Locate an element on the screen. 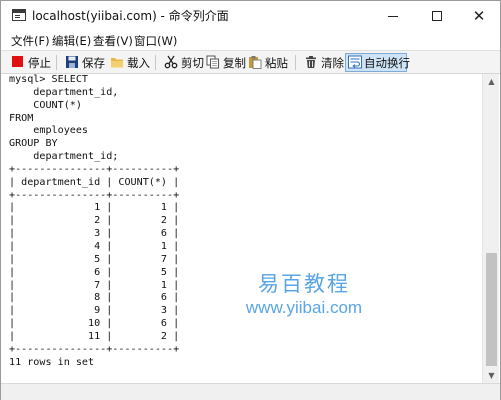 This screenshot has height=400, width=501. maximize-icon is located at coordinates (437, 16).